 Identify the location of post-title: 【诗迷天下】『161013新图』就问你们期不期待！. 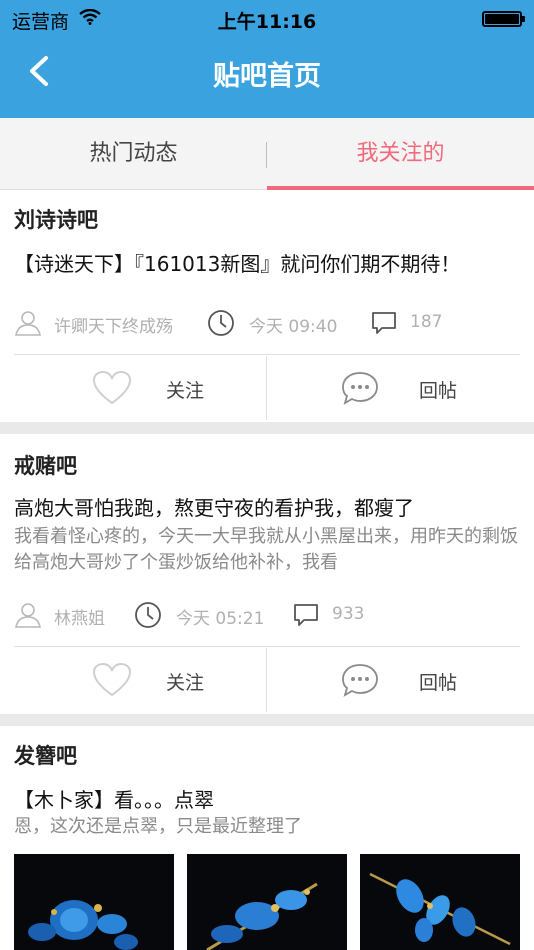
(267, 262).